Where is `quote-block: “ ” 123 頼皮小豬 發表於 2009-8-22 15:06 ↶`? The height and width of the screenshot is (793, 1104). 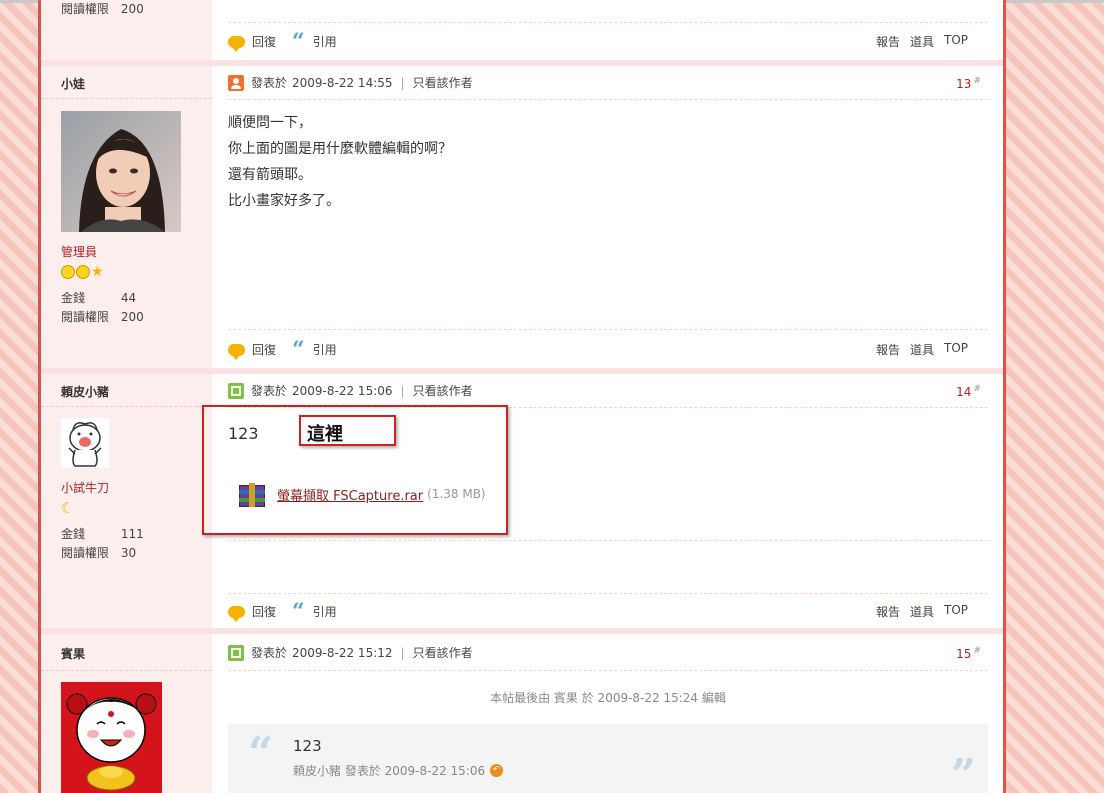
quote-block: “ ” 123 頼皮小豬 發表於 2009-8-22 15:06 ↶ is located at coordinates (608, 758).